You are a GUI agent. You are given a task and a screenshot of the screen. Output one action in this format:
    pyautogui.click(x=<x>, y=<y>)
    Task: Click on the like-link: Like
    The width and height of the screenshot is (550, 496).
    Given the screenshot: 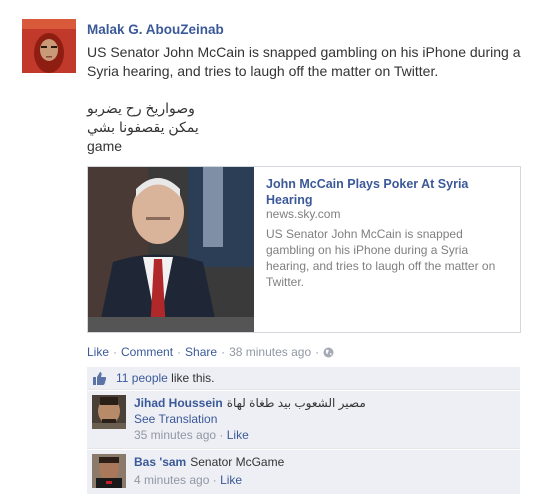 What is the action you would take?
    pyautogui.click(x=98, y=352)
    